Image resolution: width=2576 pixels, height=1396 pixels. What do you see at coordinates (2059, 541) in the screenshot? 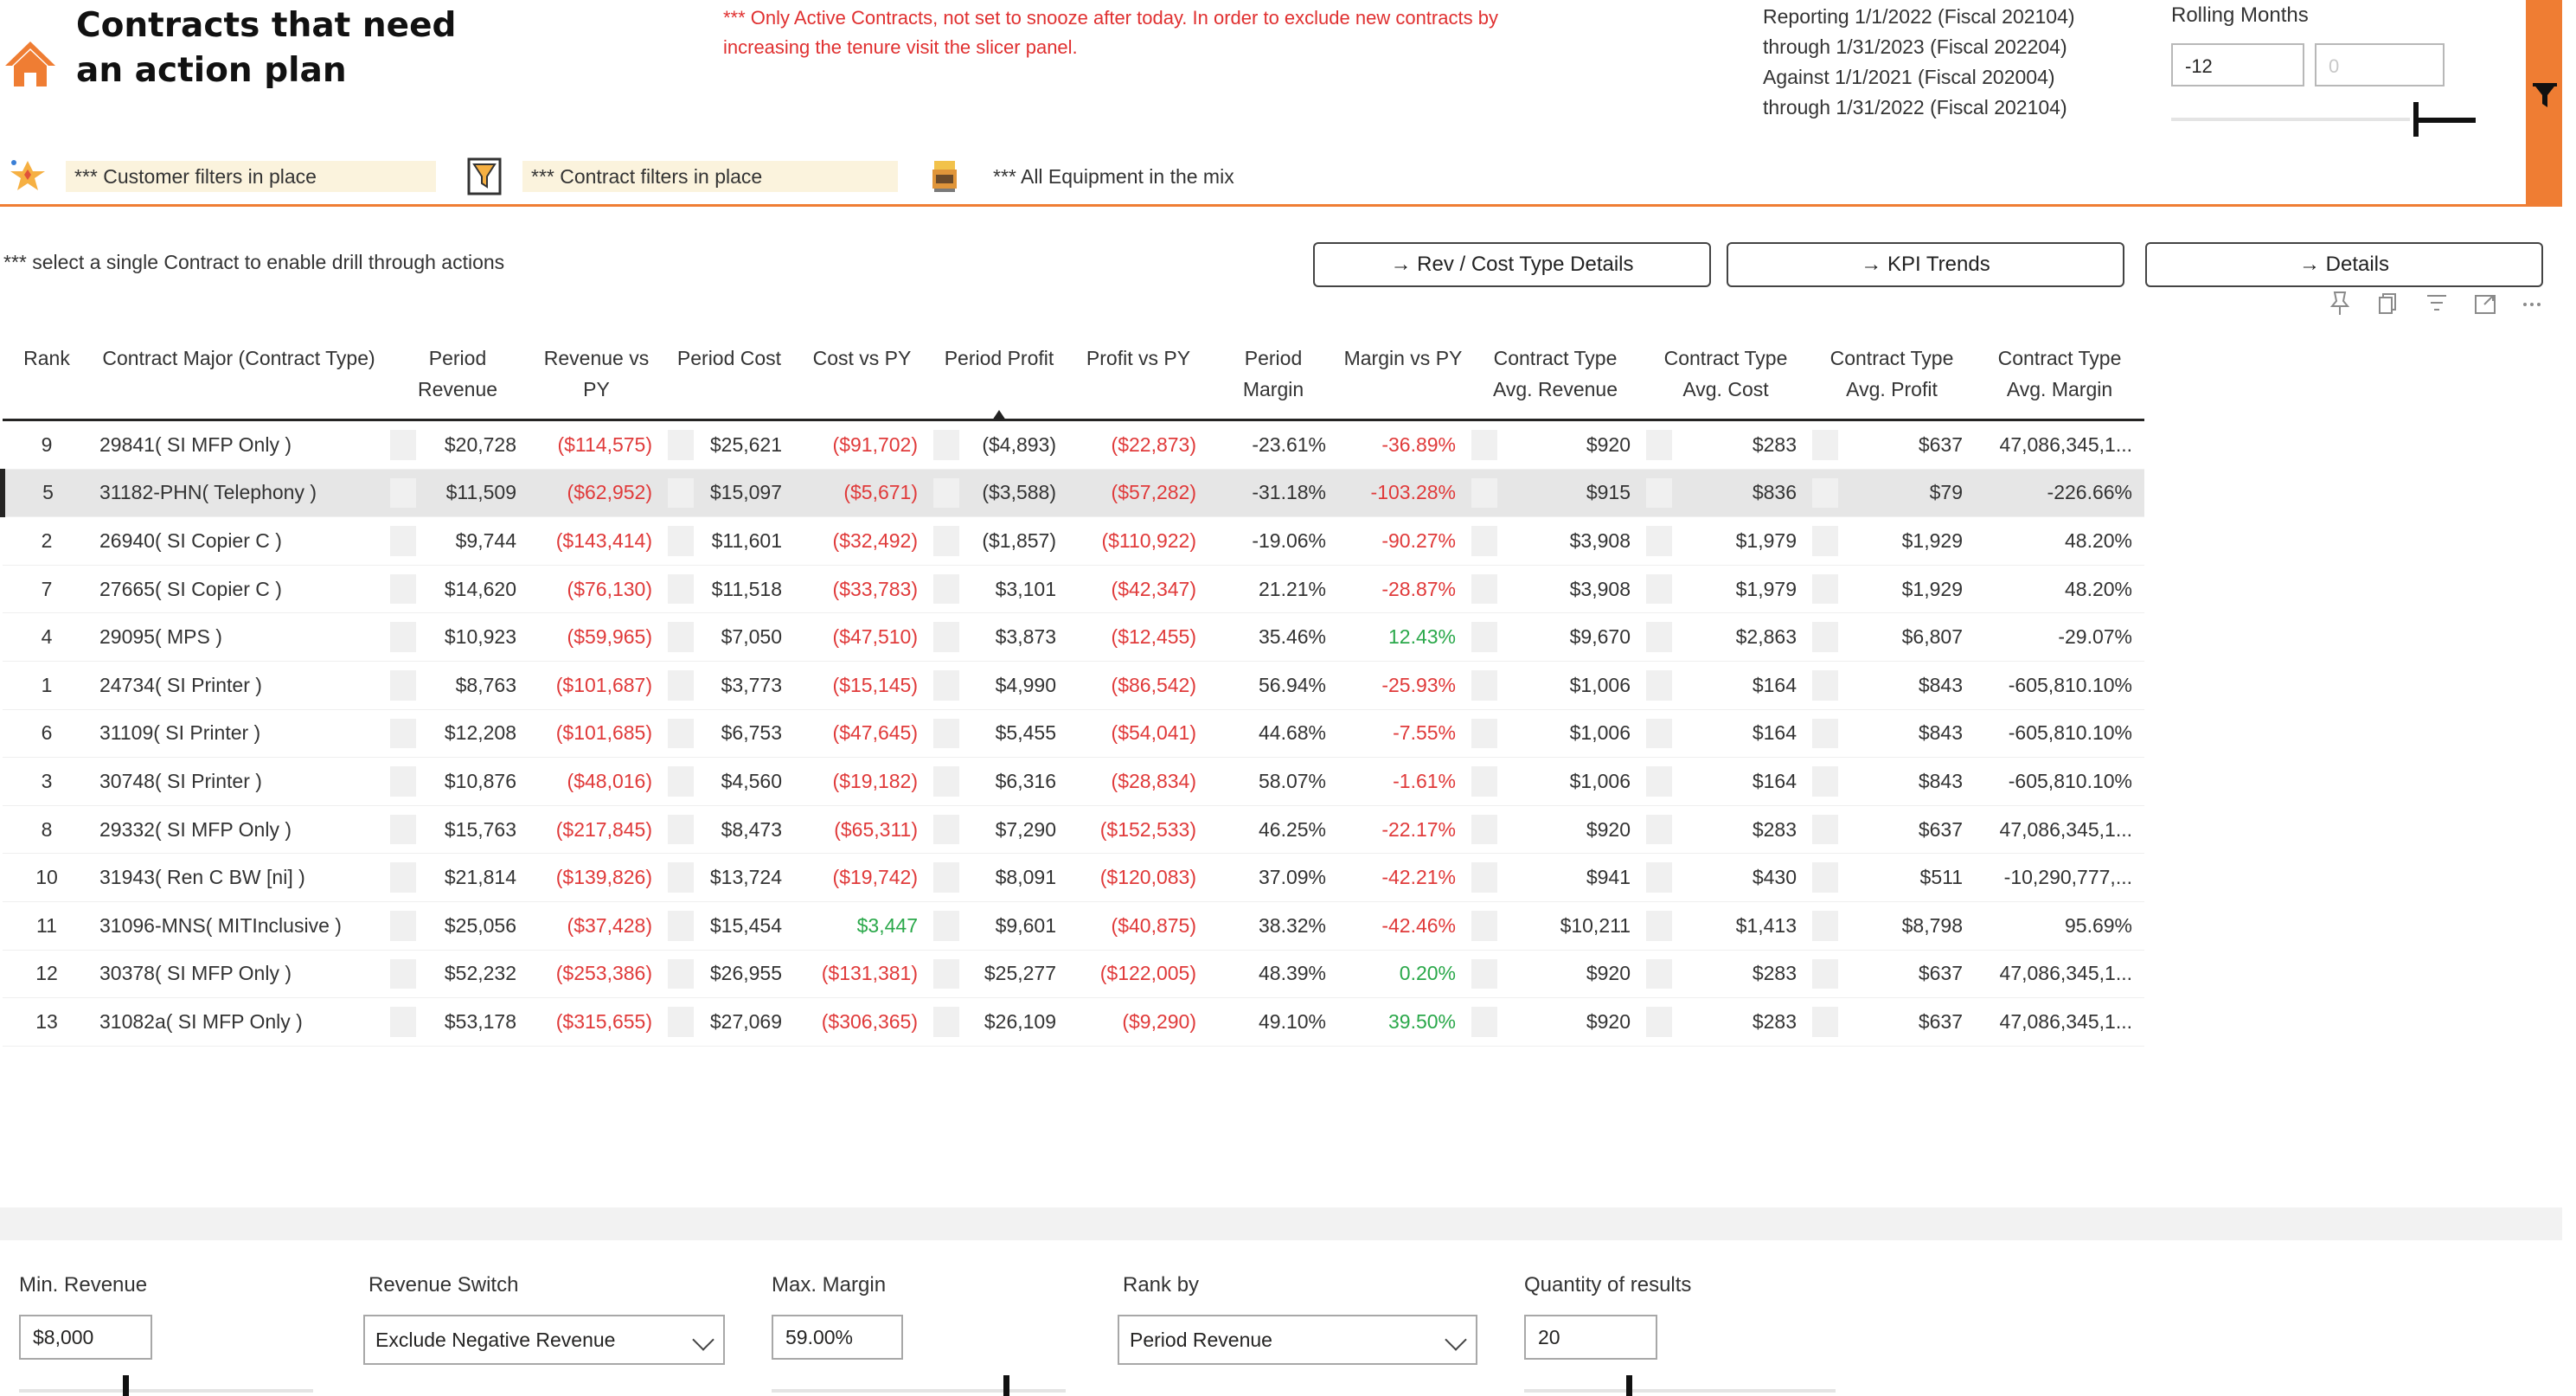
I see `table-cell: 48.20%` at bounding box center [2059, 541].